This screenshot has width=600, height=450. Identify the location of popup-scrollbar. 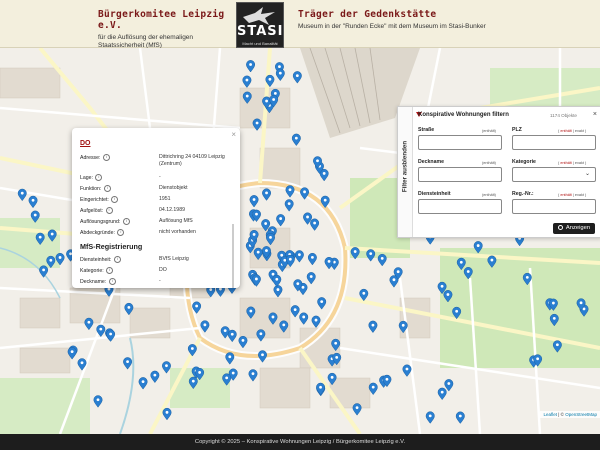
(233, 256).